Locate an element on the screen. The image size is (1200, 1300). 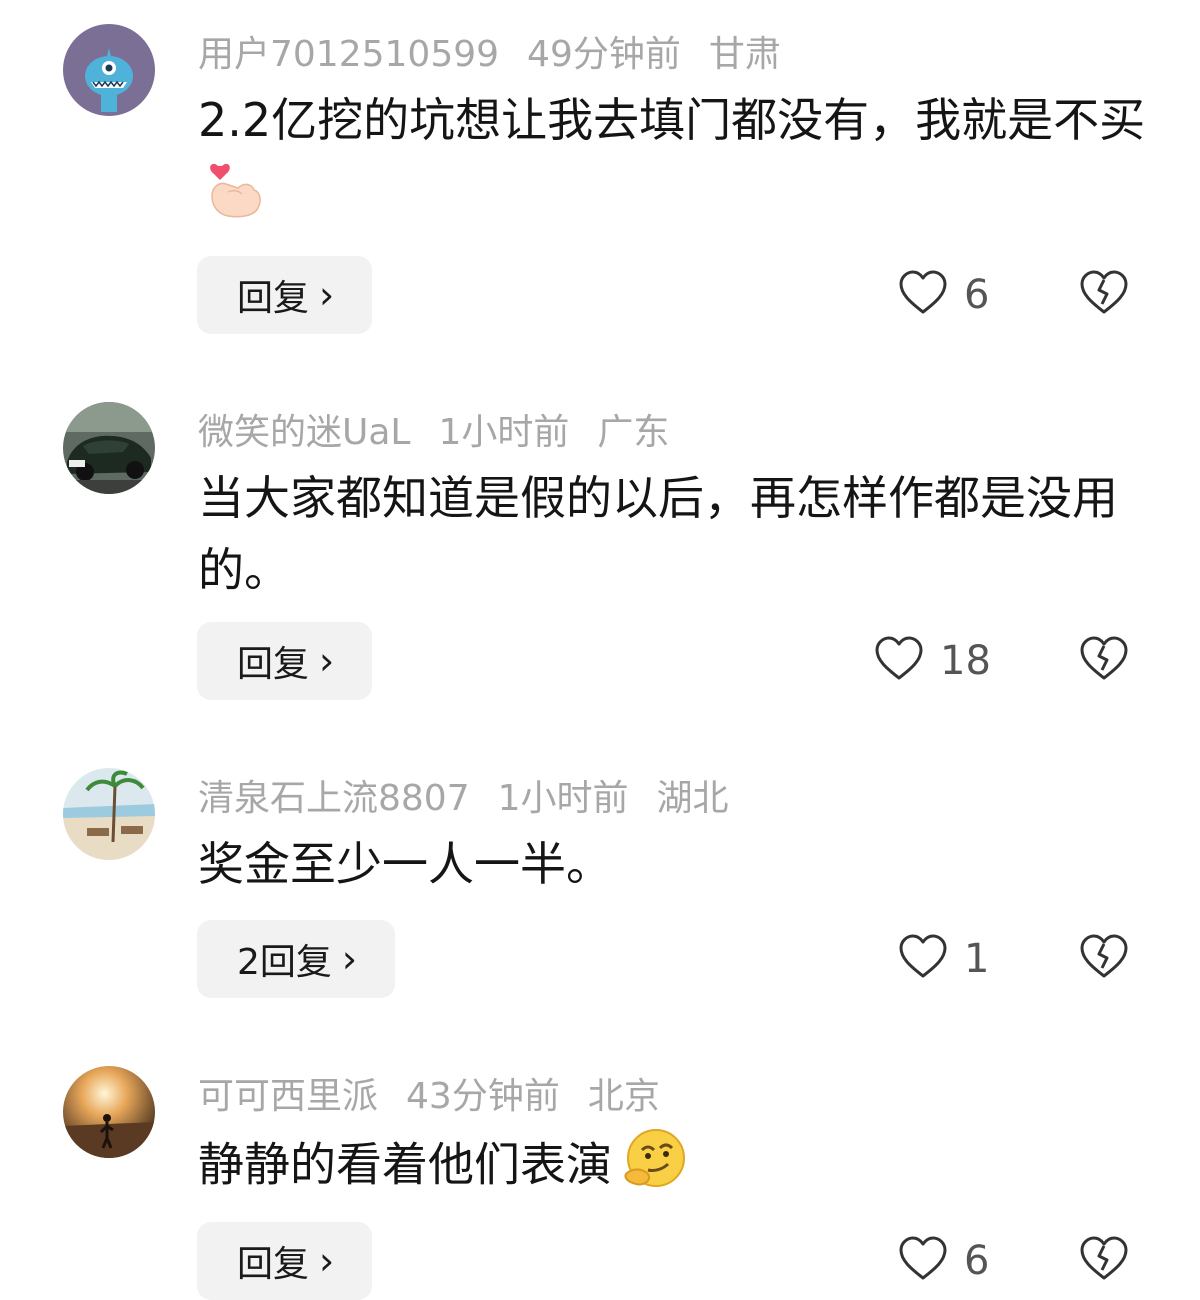
comment-meta: 可可西里派 43分钟前 北京 is located at coordinates (429, 1093).